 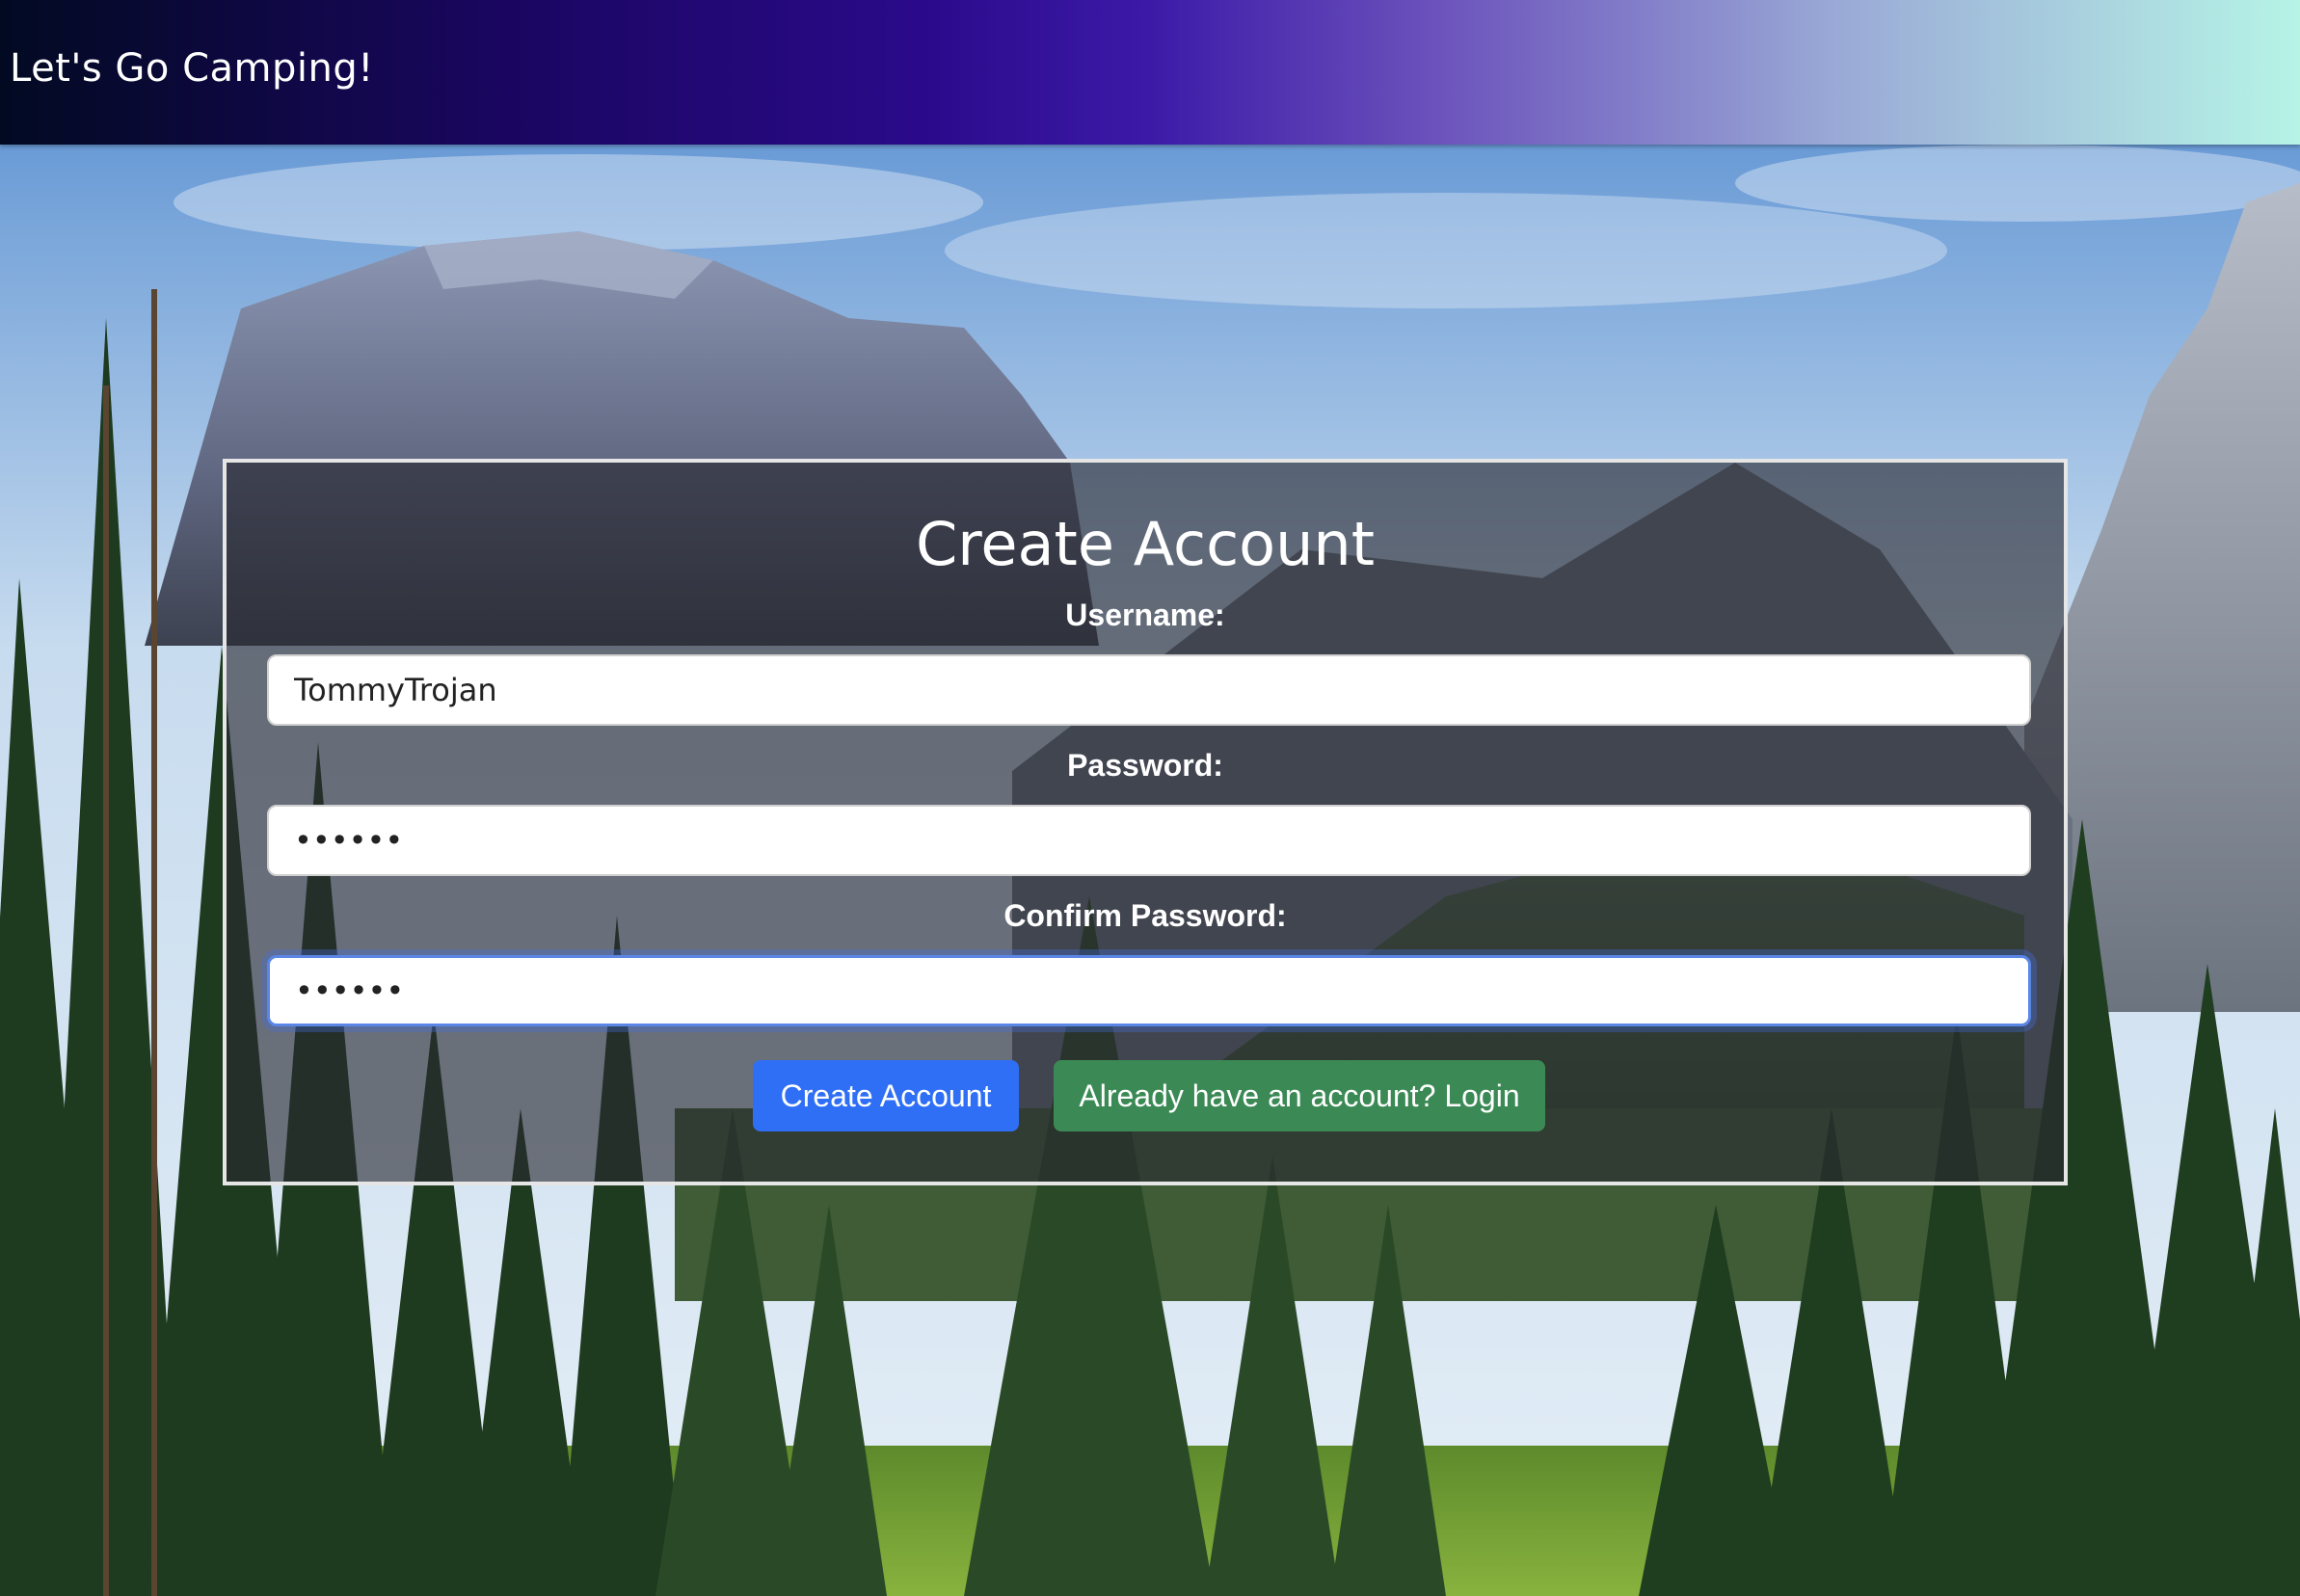 I want to click on username-input, so click(x=1149, y=690).